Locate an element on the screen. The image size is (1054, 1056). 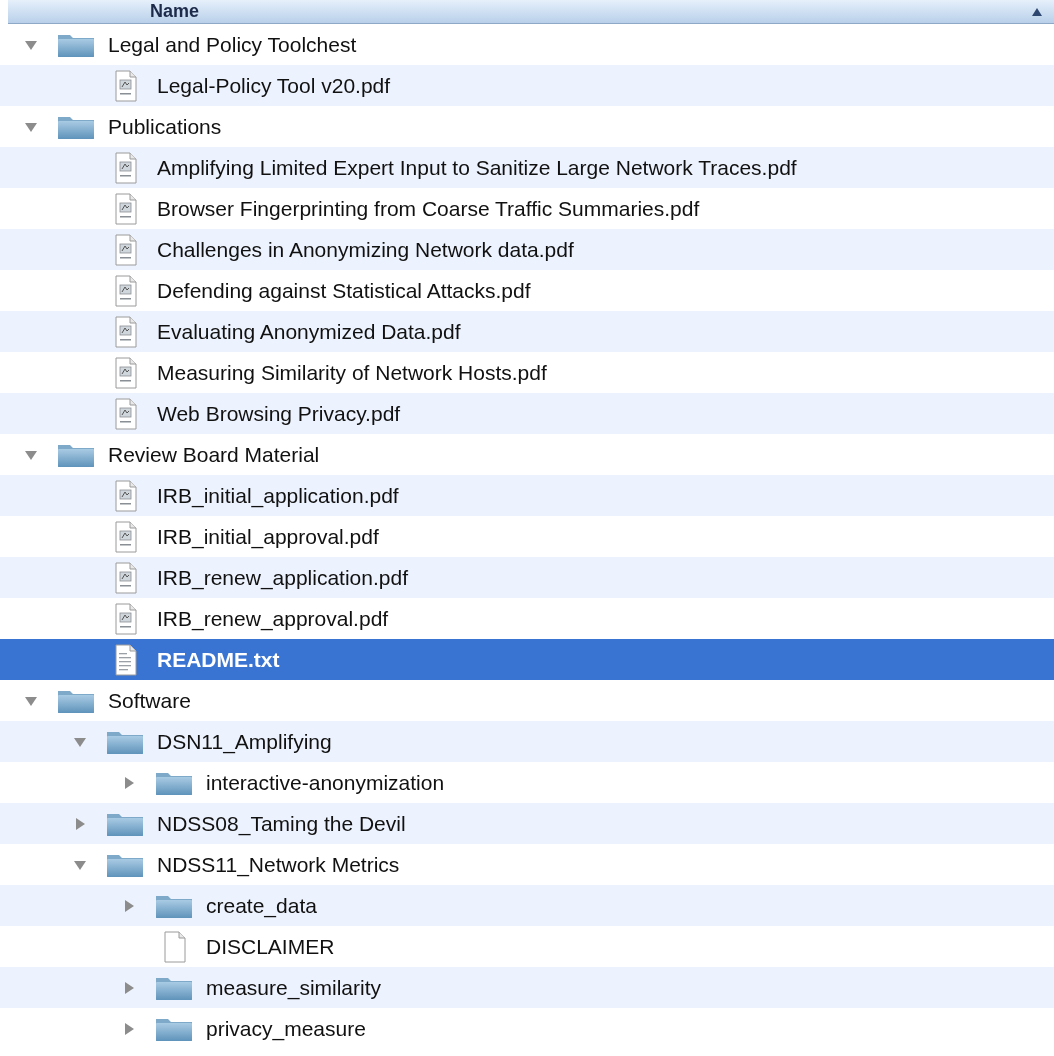
document-icon is located at coordinates (174, 946).